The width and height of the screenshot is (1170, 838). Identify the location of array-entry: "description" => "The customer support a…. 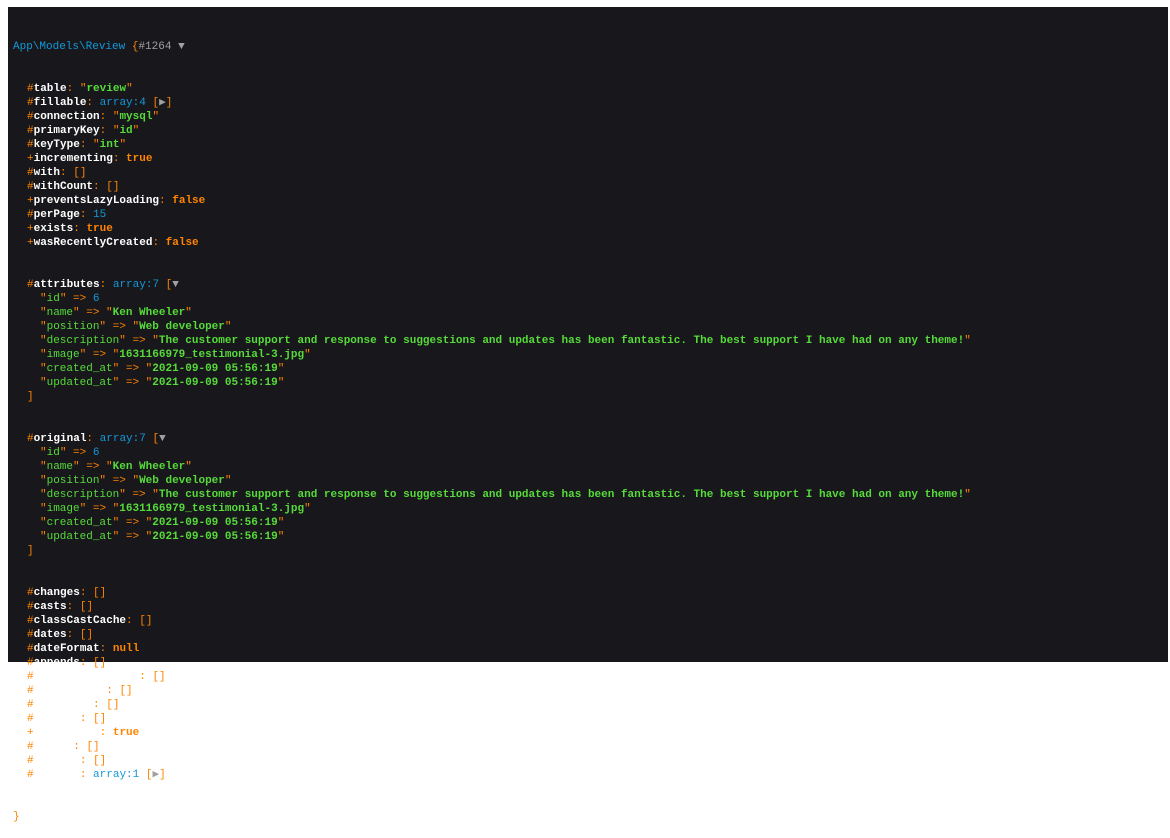
(590, 341).